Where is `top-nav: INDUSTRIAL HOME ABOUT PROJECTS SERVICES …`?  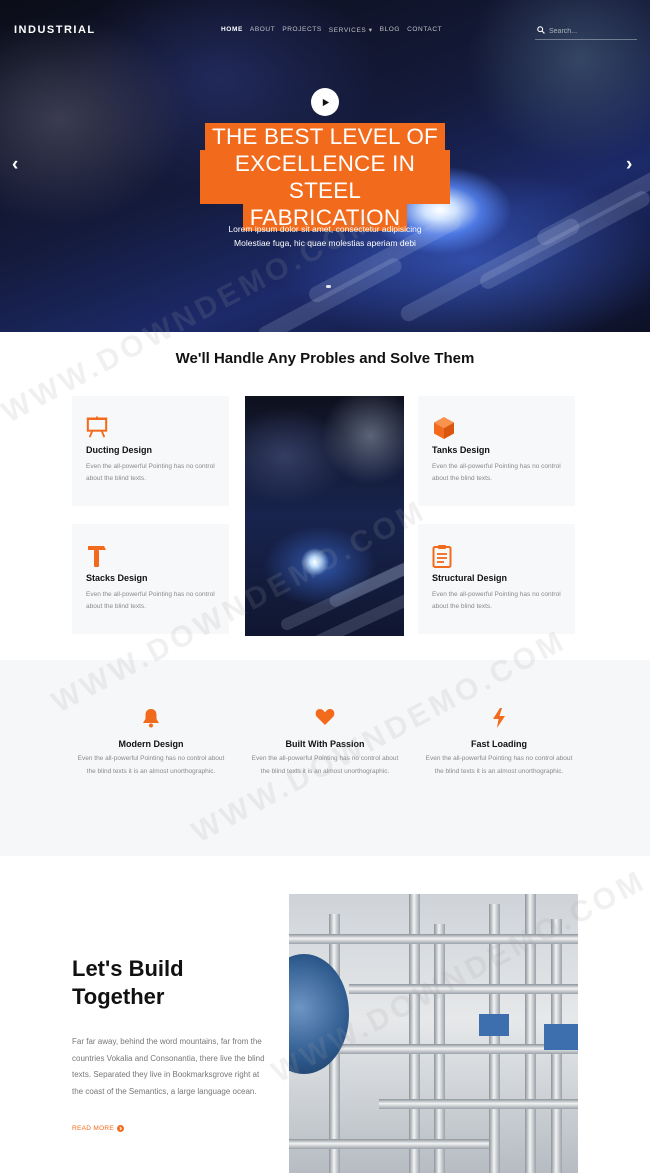 top-nav: INDUSTRIAL HOME ABOUT PROJECTS SERVICES … is located at coordinates (325, 30).